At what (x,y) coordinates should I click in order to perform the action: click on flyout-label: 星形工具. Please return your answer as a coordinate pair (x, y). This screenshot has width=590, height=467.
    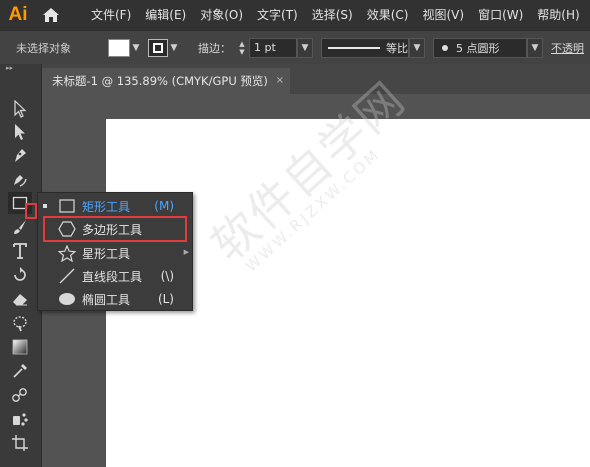
    Looking at the image, I should click on (106, 253).